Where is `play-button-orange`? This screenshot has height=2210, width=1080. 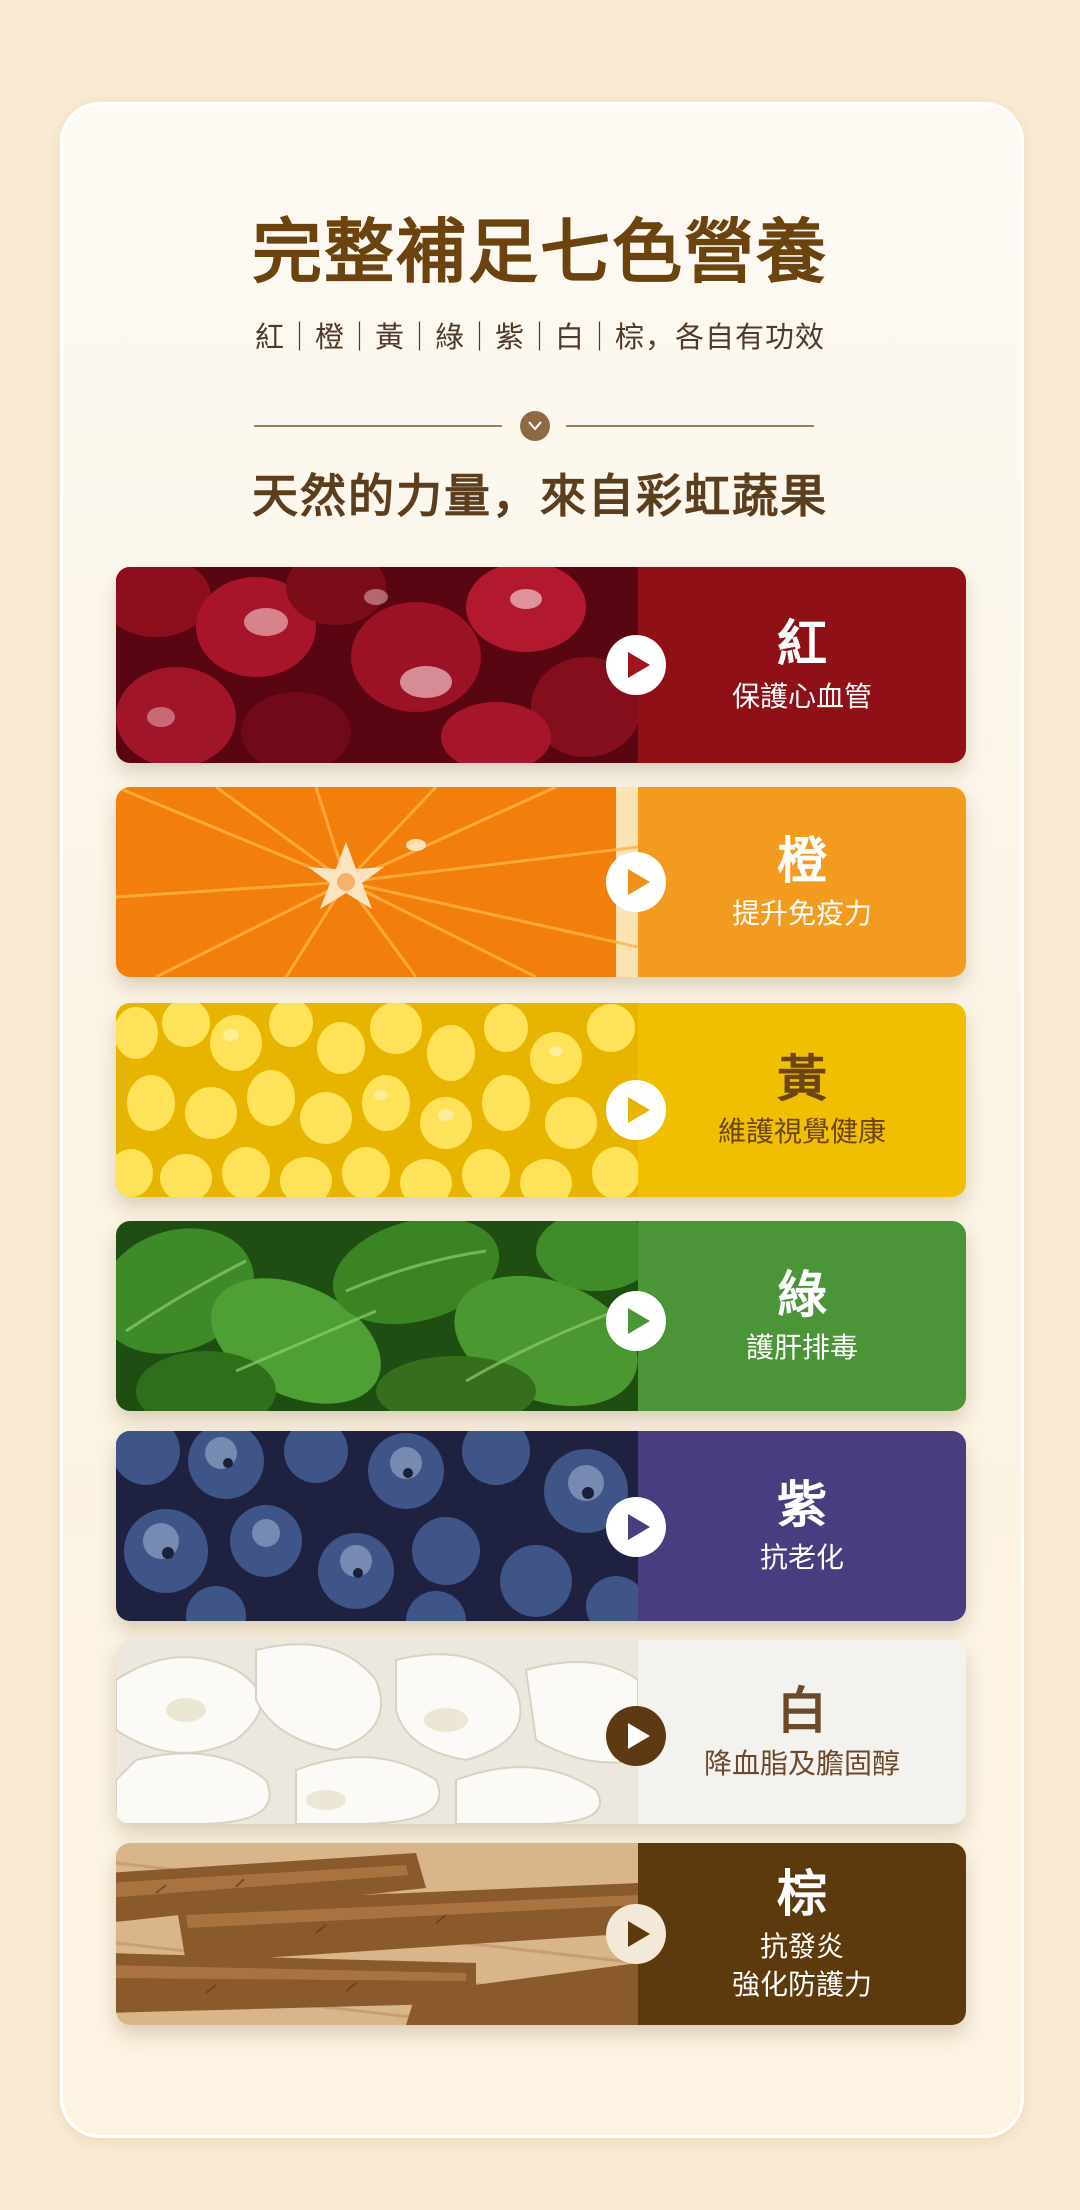 play-button-orange is located at coordinates (636, 882).